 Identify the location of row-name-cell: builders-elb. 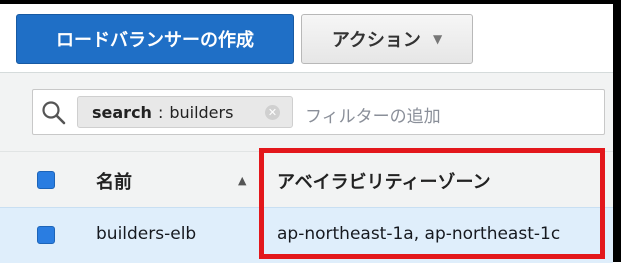
(146, 234).